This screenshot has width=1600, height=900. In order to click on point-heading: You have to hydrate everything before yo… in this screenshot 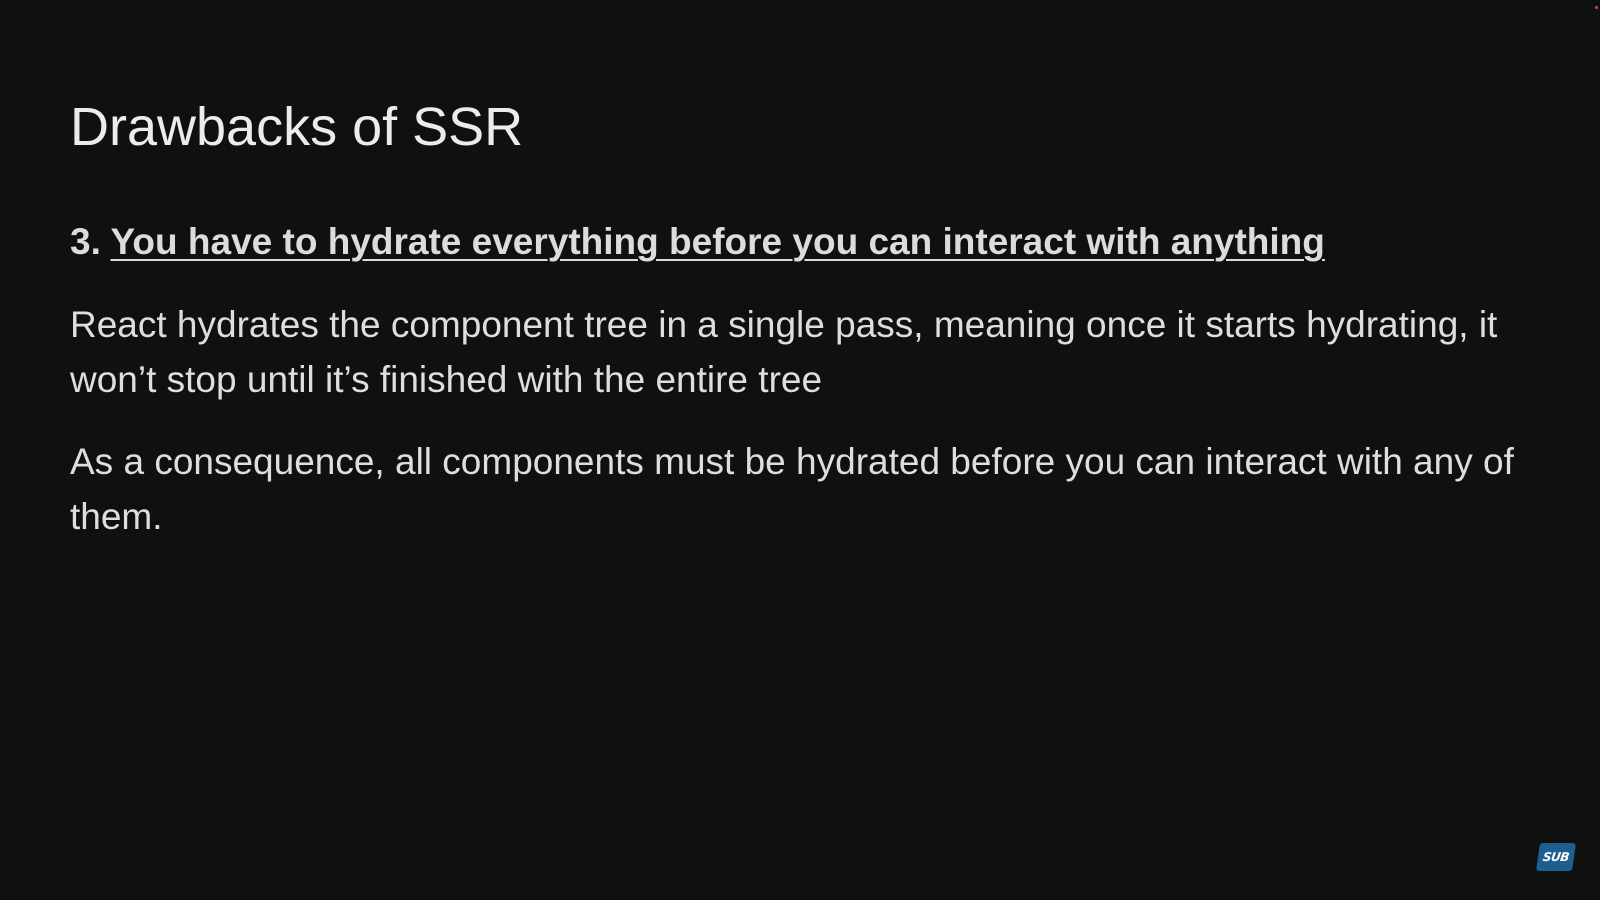, I will do `click(717, 241)`.